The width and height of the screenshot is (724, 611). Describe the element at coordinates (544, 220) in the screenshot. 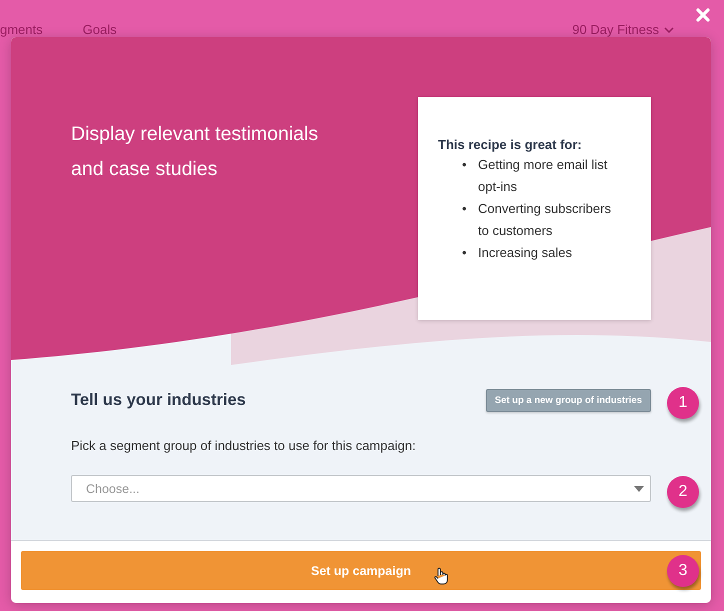

I see `recipe-benefit: Converting subscribers to customers` at that location.